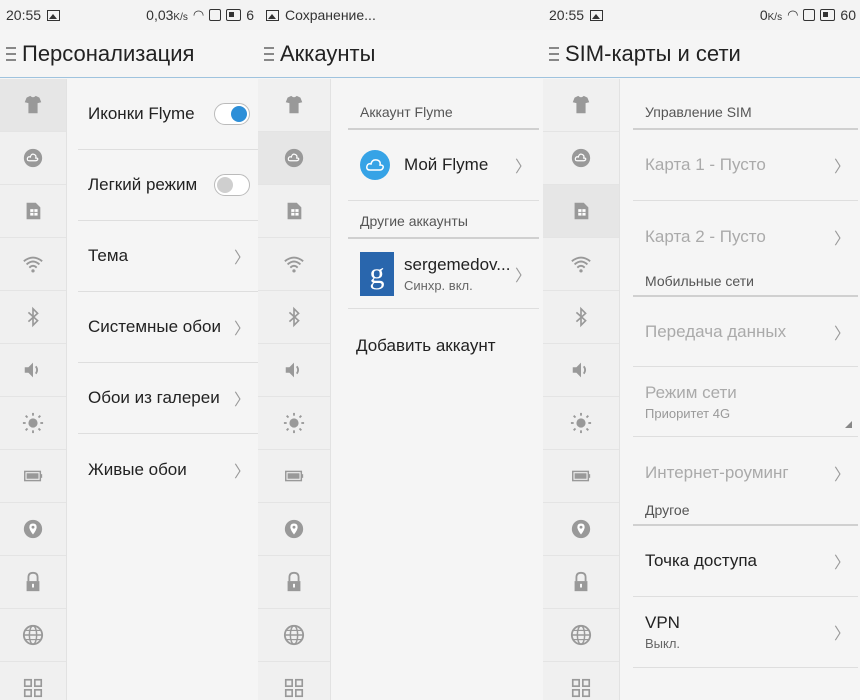 The width and height of the screenshot is (860, 700). I want to click on row-flyme-icons: Иконки Flyme, so click(168, 114).